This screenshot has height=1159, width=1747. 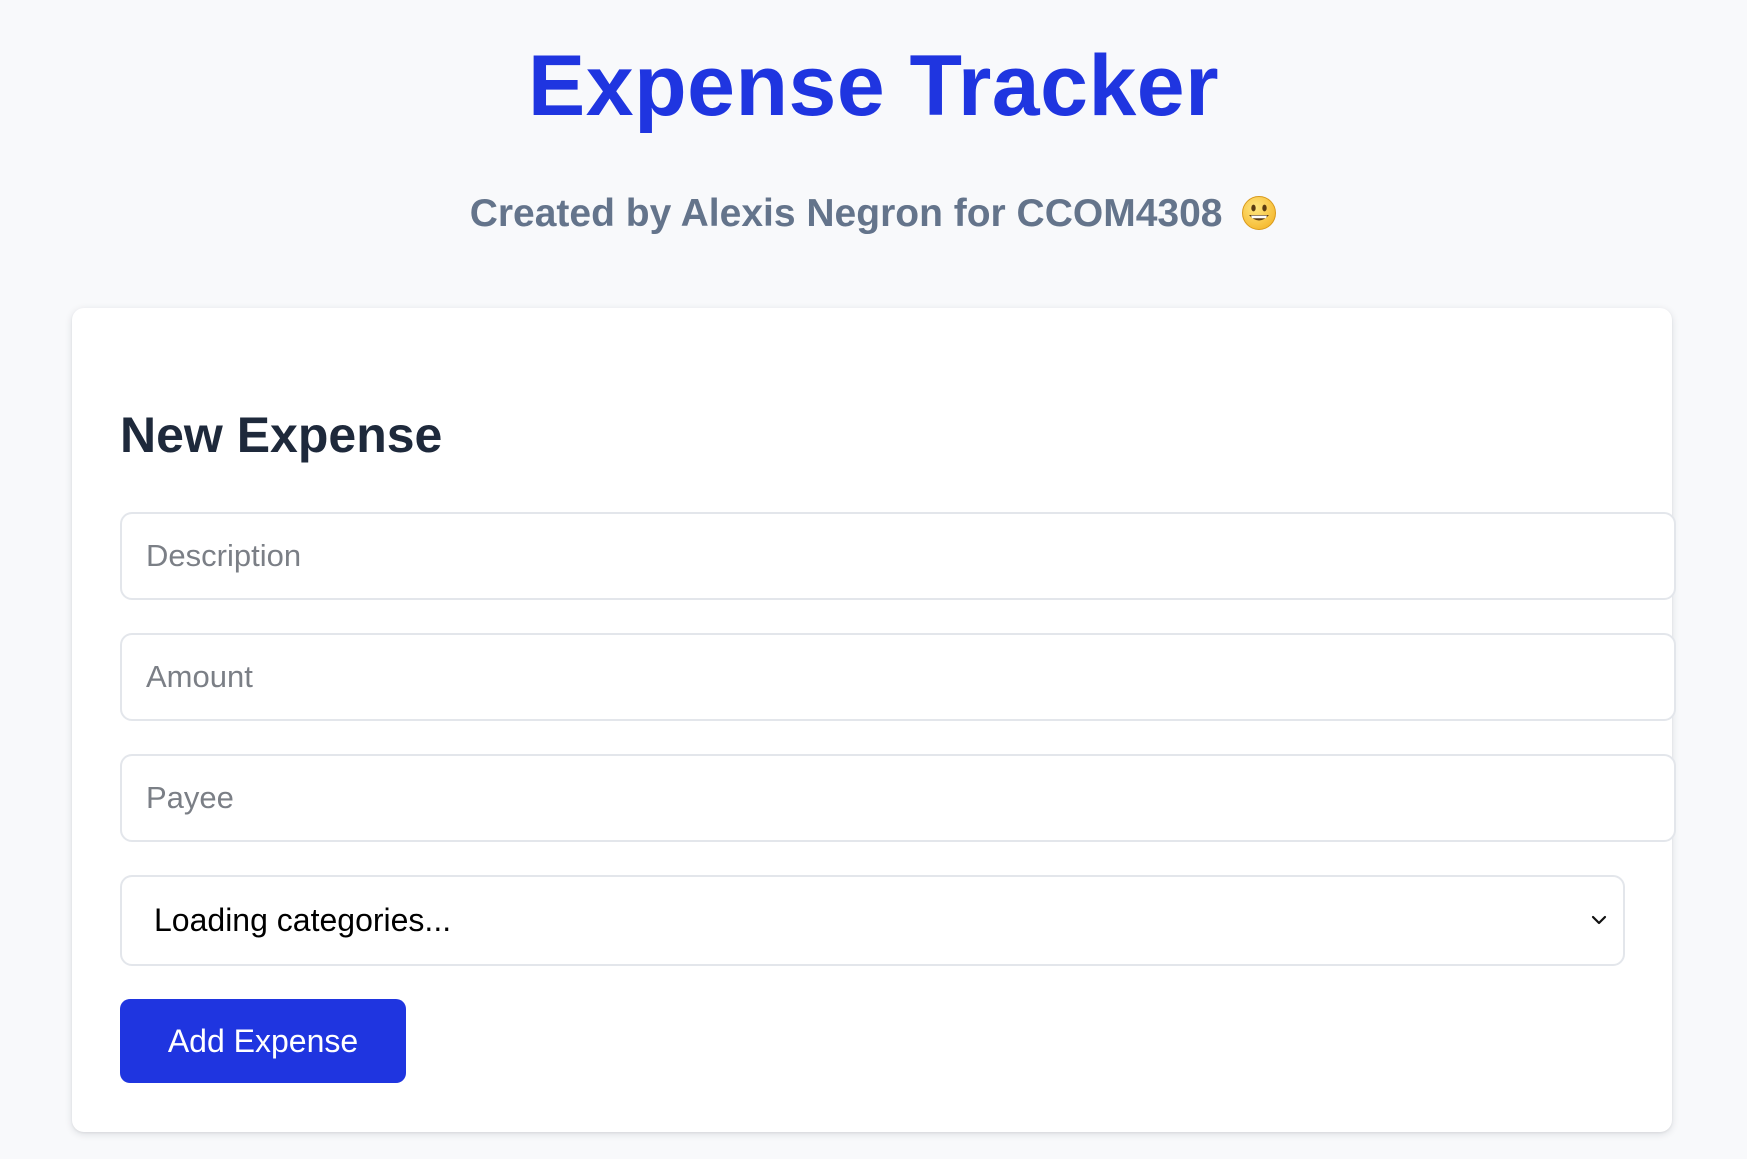 I want to click on amount-input, so click(x=898, y=677).